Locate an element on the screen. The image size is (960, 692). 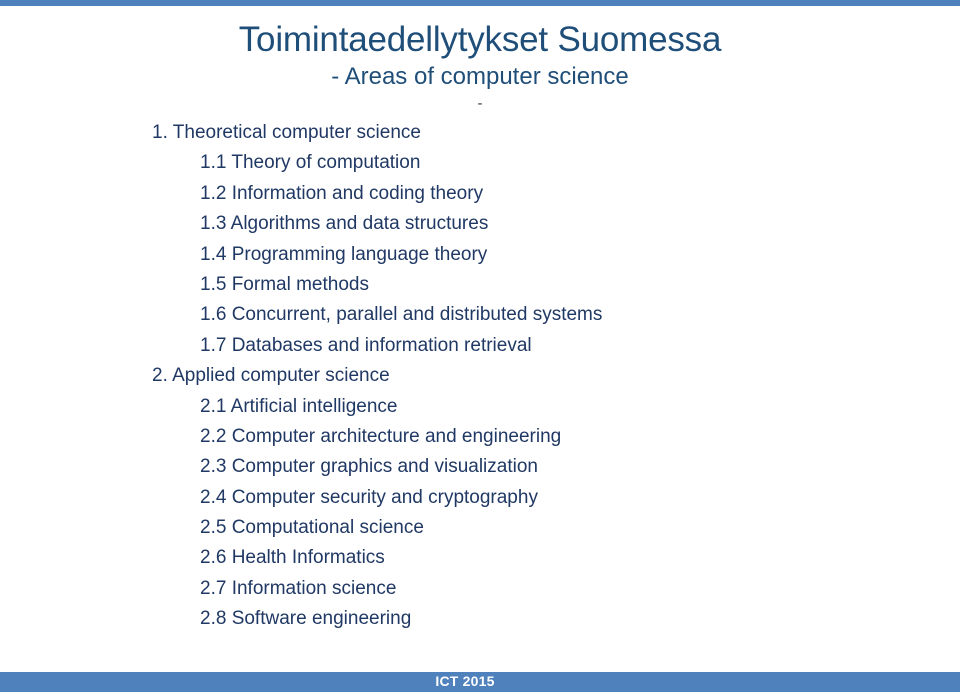
outline-item: 1.2 Information and coding theory is located at coordinates (342, 193).